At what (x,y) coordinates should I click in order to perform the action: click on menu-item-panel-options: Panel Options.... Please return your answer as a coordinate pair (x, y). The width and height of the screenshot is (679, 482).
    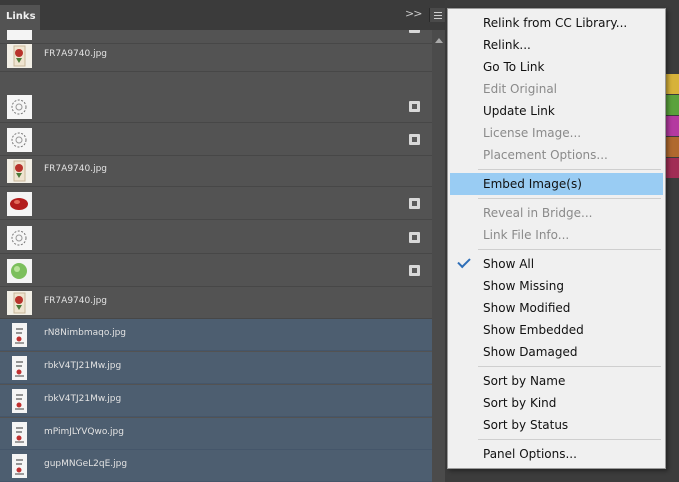
    Looking at the image, I should click on (556, 454).